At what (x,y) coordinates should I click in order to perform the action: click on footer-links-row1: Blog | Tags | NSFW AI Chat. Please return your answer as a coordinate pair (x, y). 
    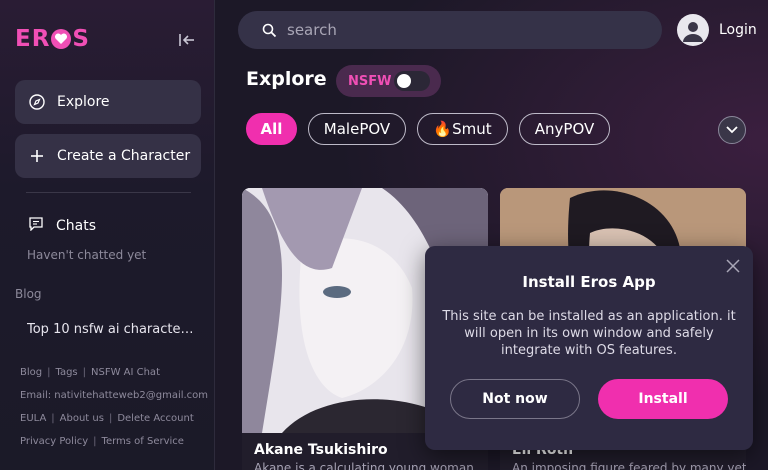
    Looking at the image, I should click on (90, 372).